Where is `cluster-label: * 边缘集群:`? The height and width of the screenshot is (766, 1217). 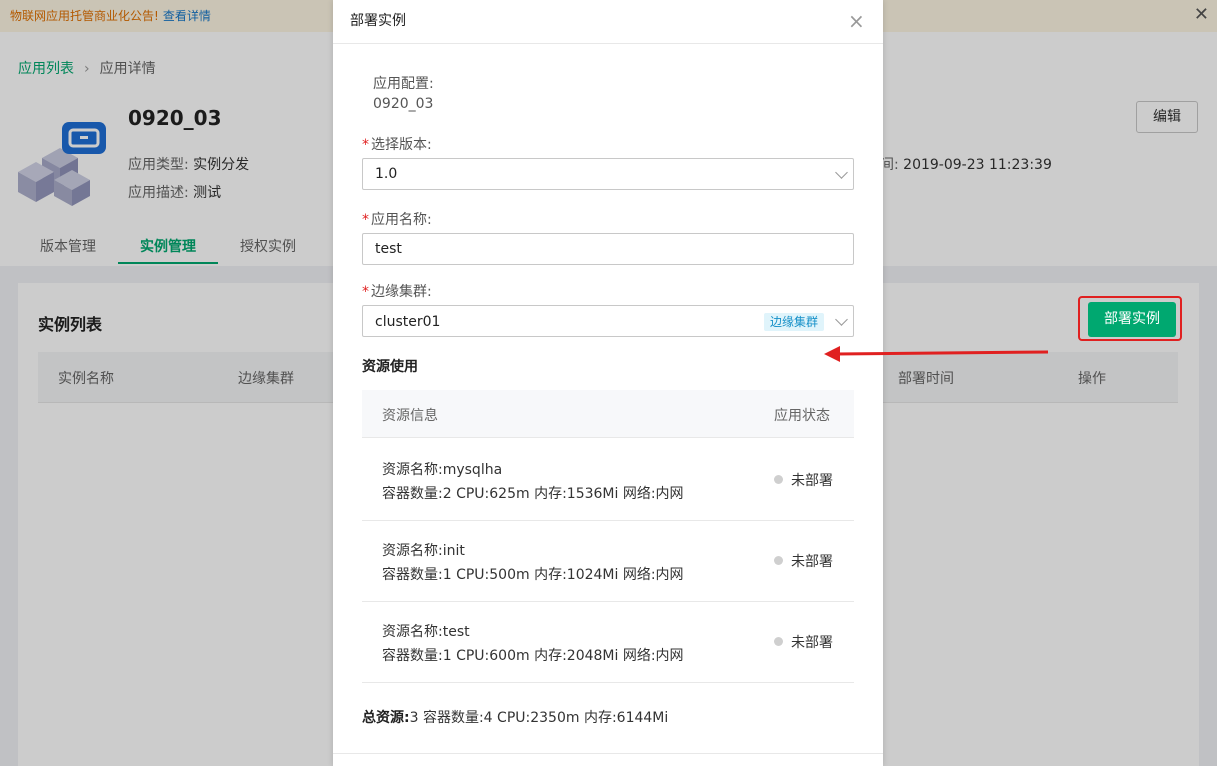
cluster-label: * 边缘集群: is located at coordinates (397, 291).